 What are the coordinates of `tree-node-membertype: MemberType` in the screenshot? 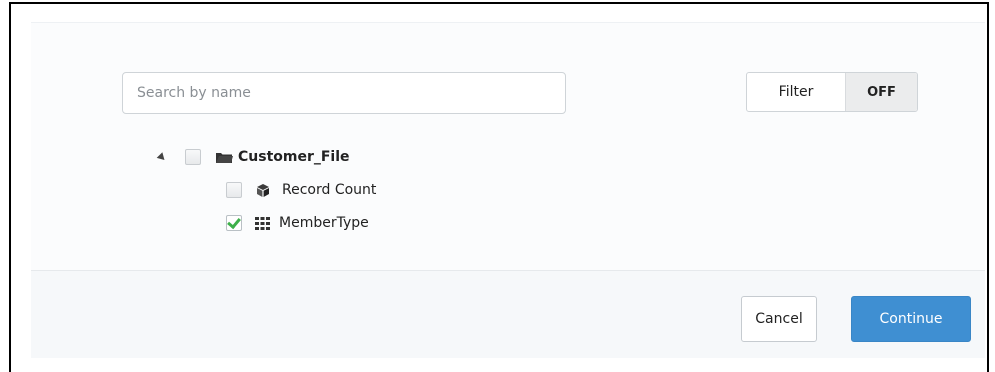 It's located at (297, 223).